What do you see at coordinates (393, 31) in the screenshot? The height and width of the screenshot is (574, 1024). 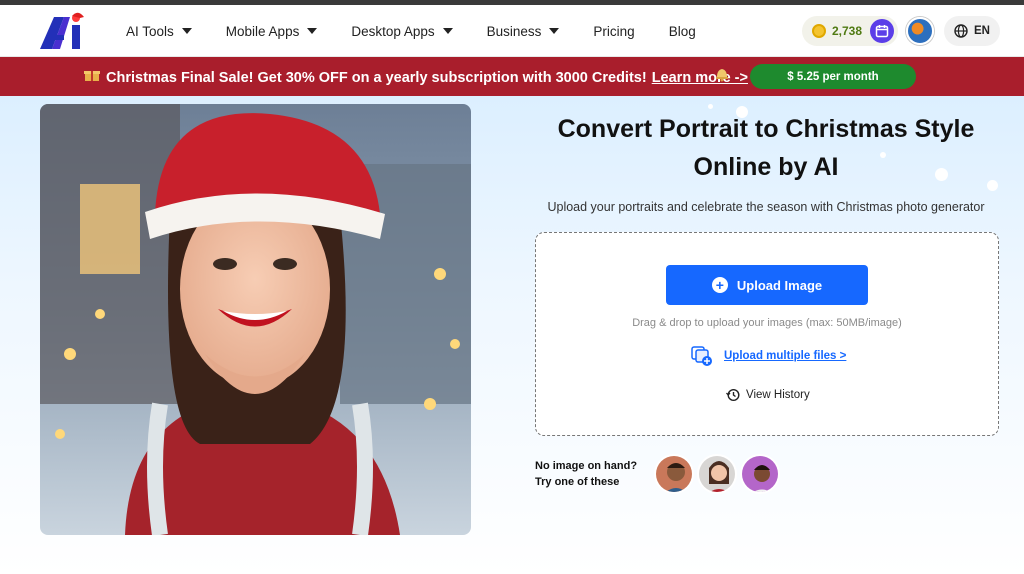 I see `nav-desktop-apps-label: Desktop Apps` at bounding box center [393, 31].